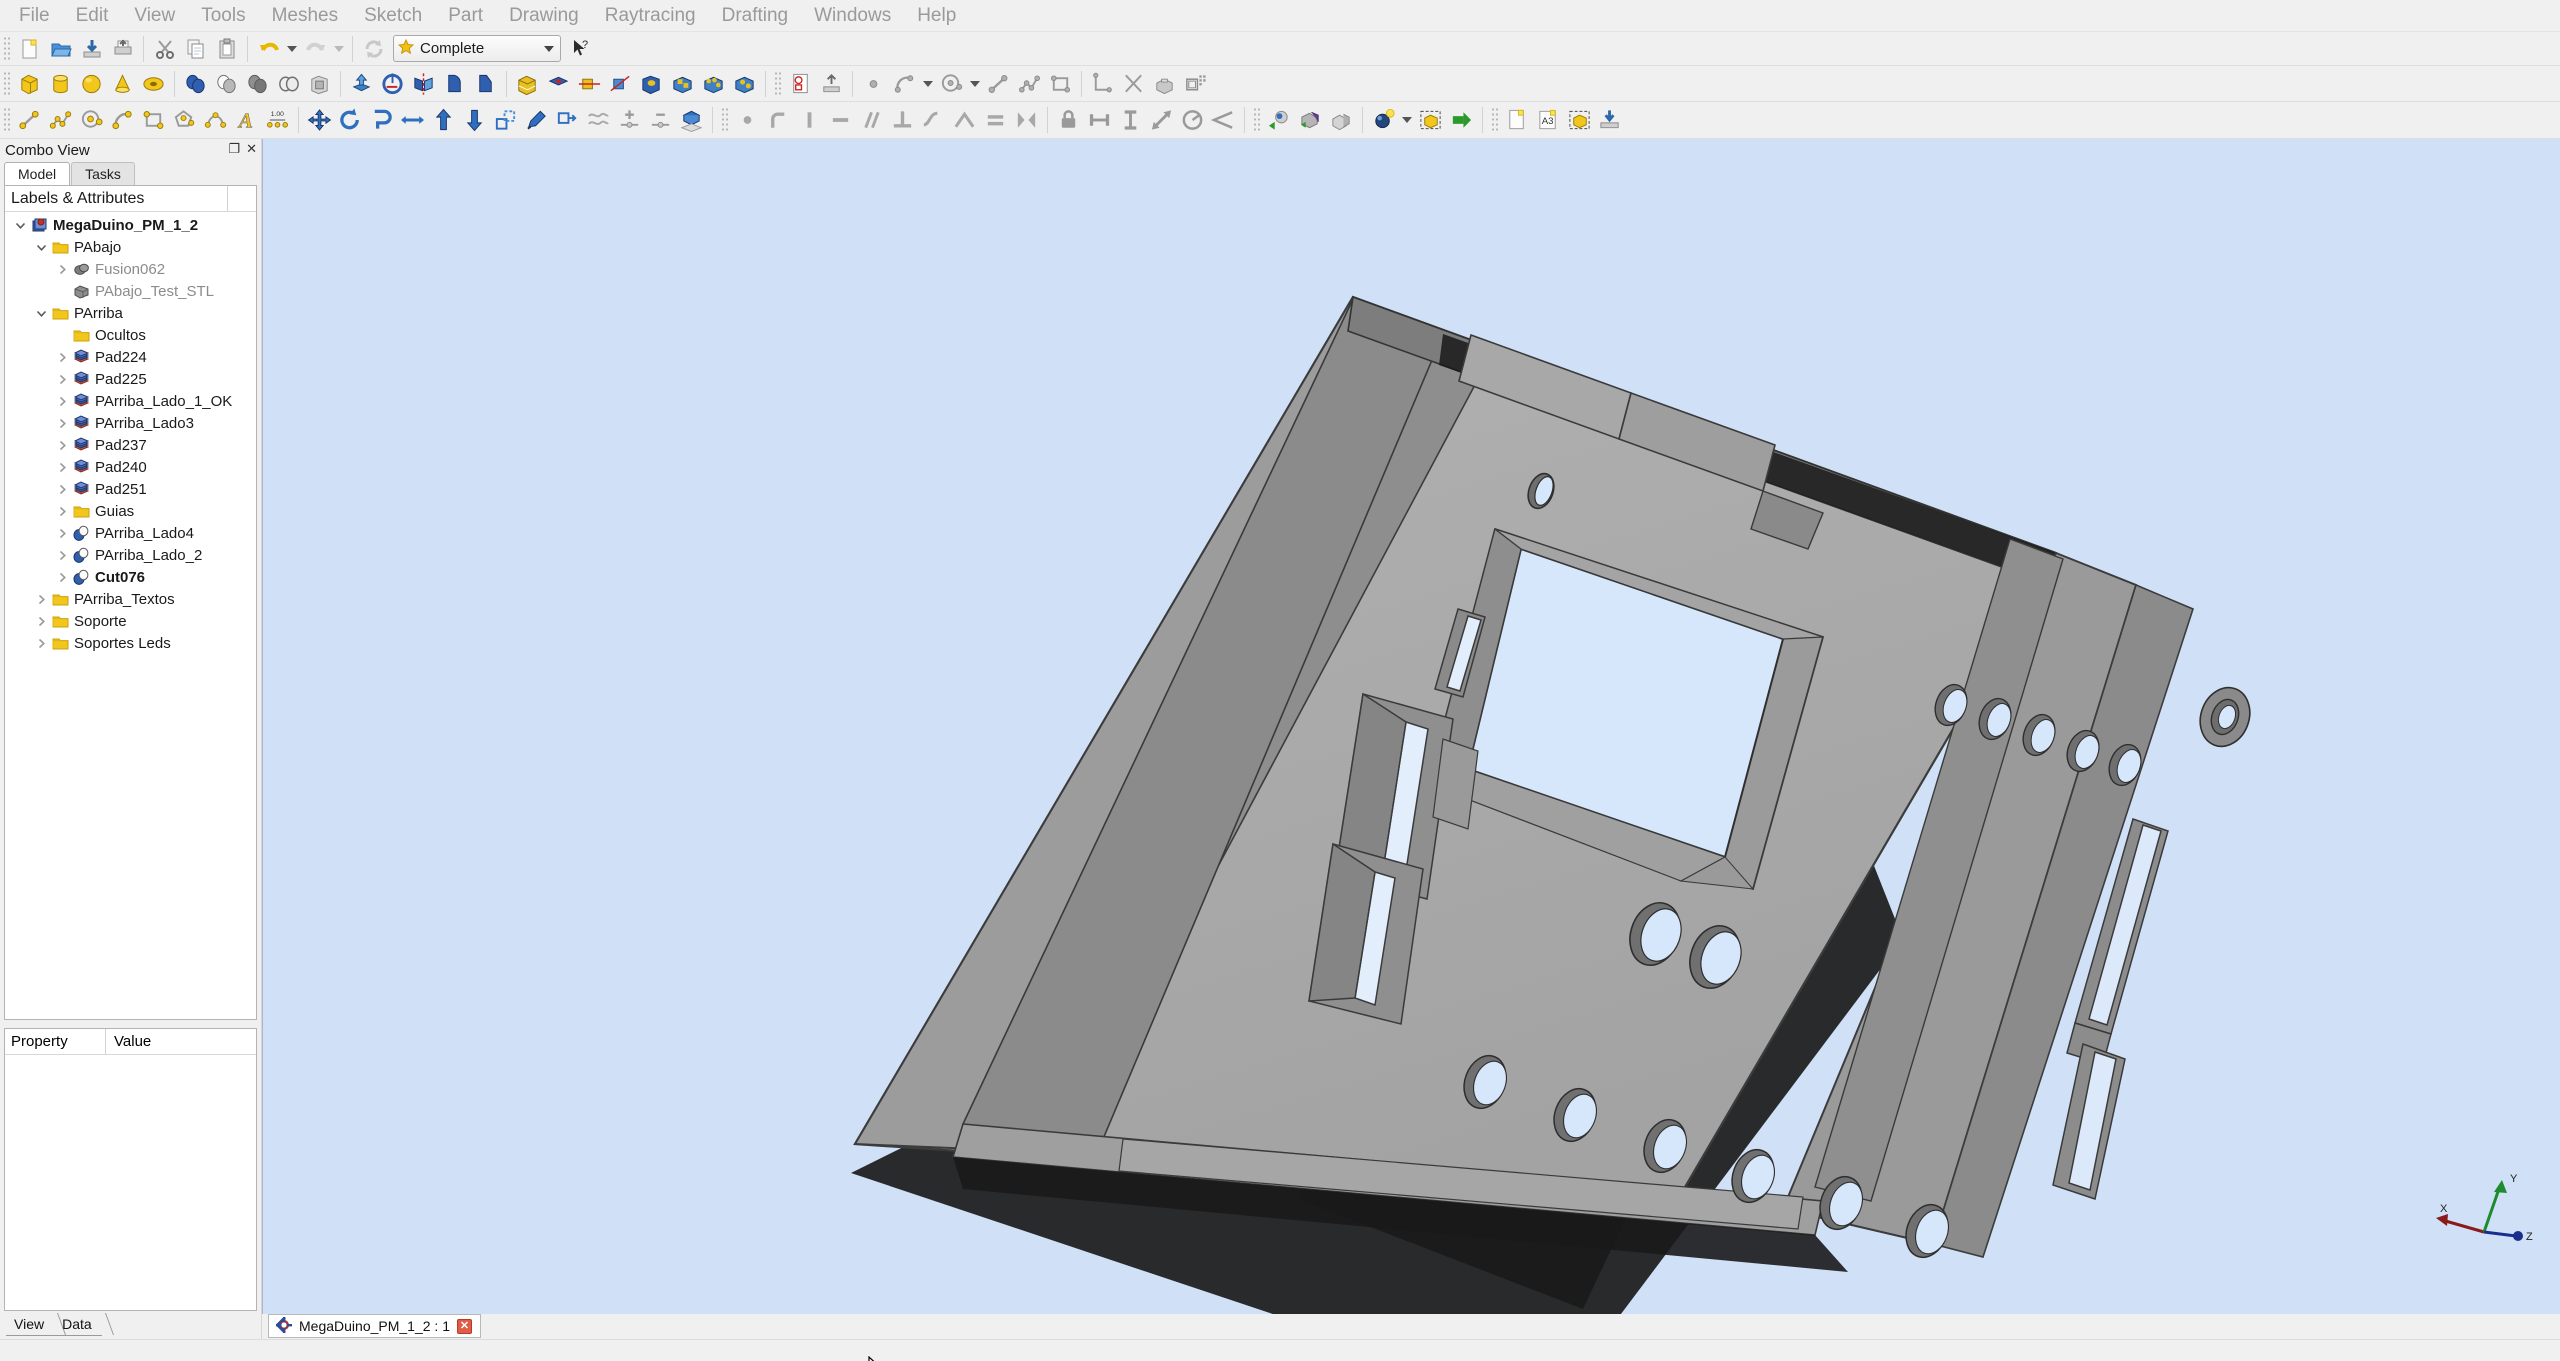  What do you see at coordinates (755, 16) in the screenshot?
I see `menu-drafting: Drafting` at bounding box center [755, 16].